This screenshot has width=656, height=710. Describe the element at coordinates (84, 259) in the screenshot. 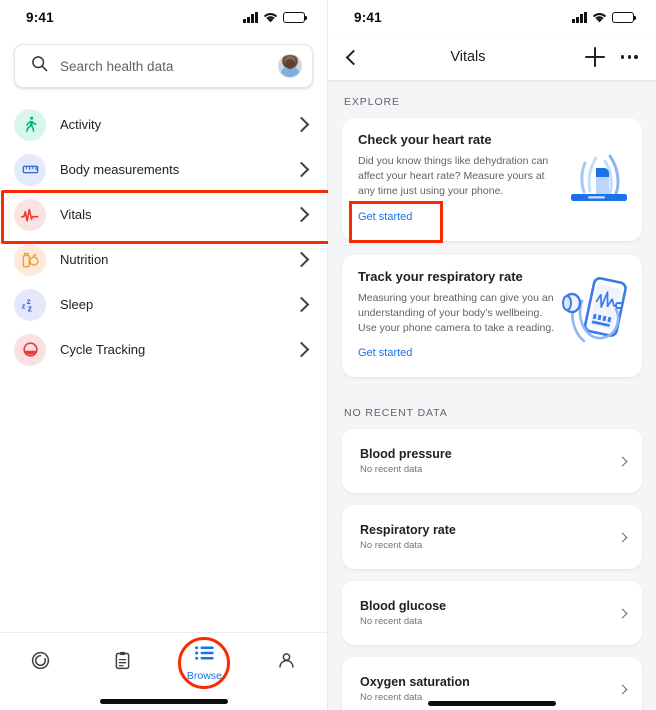

I see `sidebar-item-label: Nutrition` at that location.